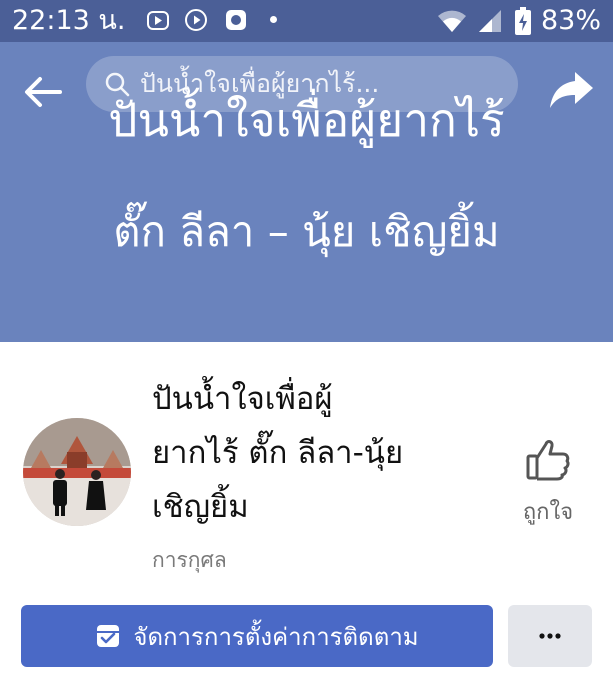  I want to click on like-label: ถูกใจ, so click(548, 512).